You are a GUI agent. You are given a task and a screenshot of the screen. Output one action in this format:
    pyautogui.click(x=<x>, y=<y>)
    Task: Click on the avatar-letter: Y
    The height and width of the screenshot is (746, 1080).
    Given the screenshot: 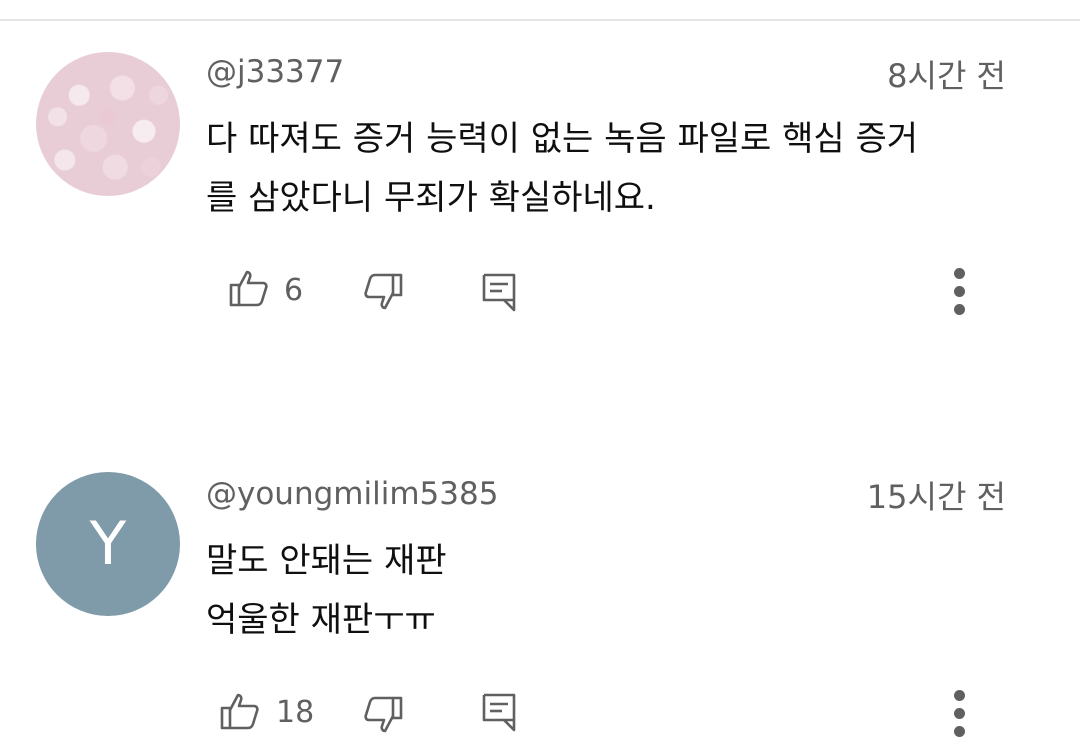 What is the action you would take?
    pyautogui.click(x=108, y=544)
    